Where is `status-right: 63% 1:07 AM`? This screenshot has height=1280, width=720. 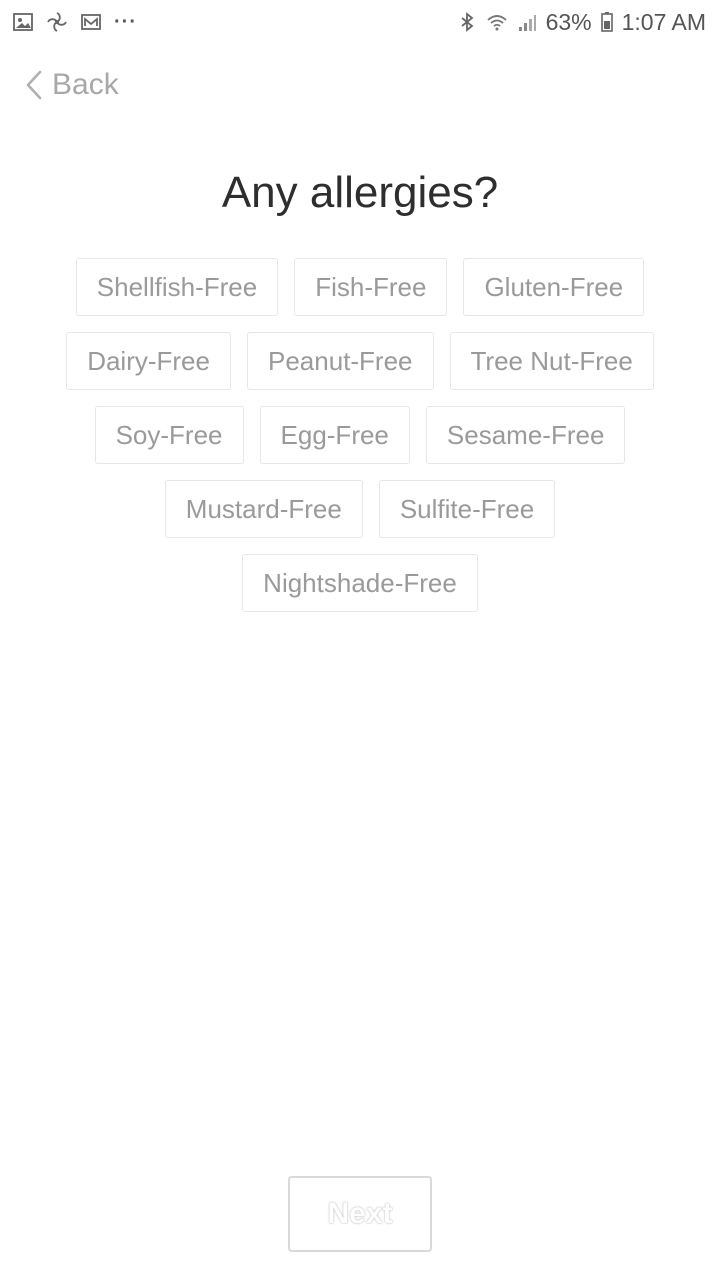 status-right: 63% 1:07 AM is located at coordinates (581, 22).